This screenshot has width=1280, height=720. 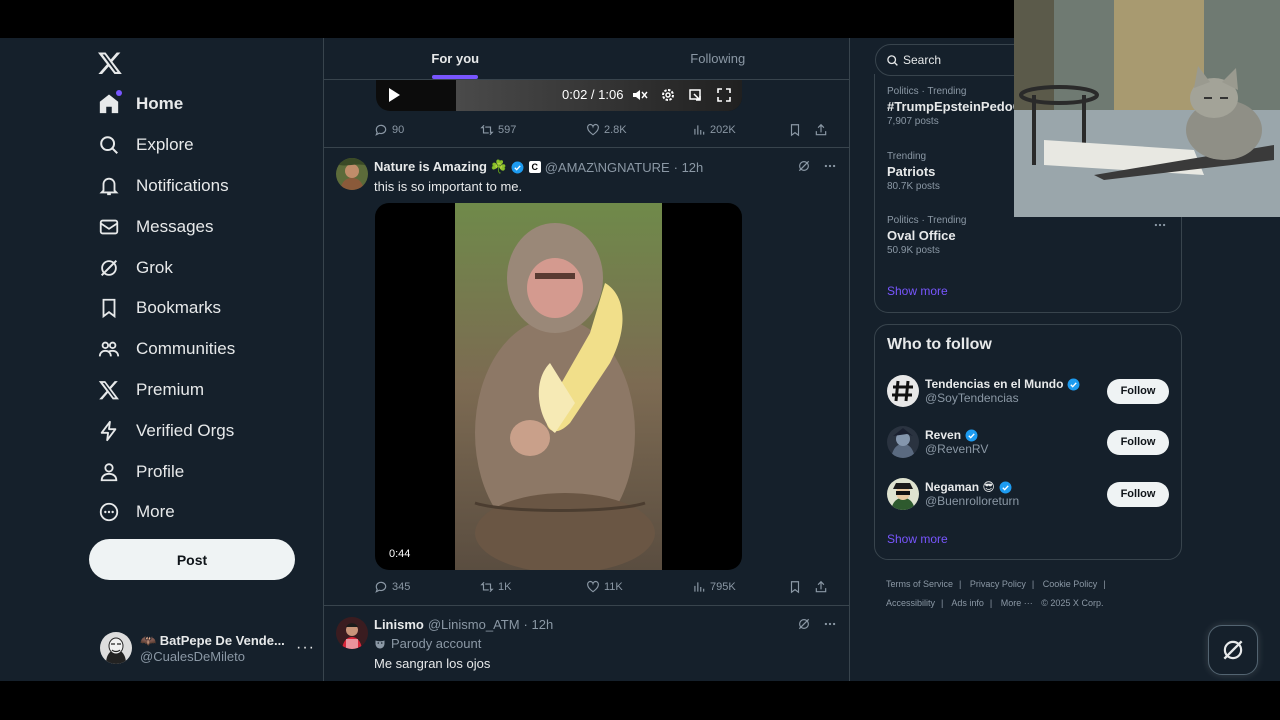 I want to click on trend-category: Trending, so click(x=907, y=156).